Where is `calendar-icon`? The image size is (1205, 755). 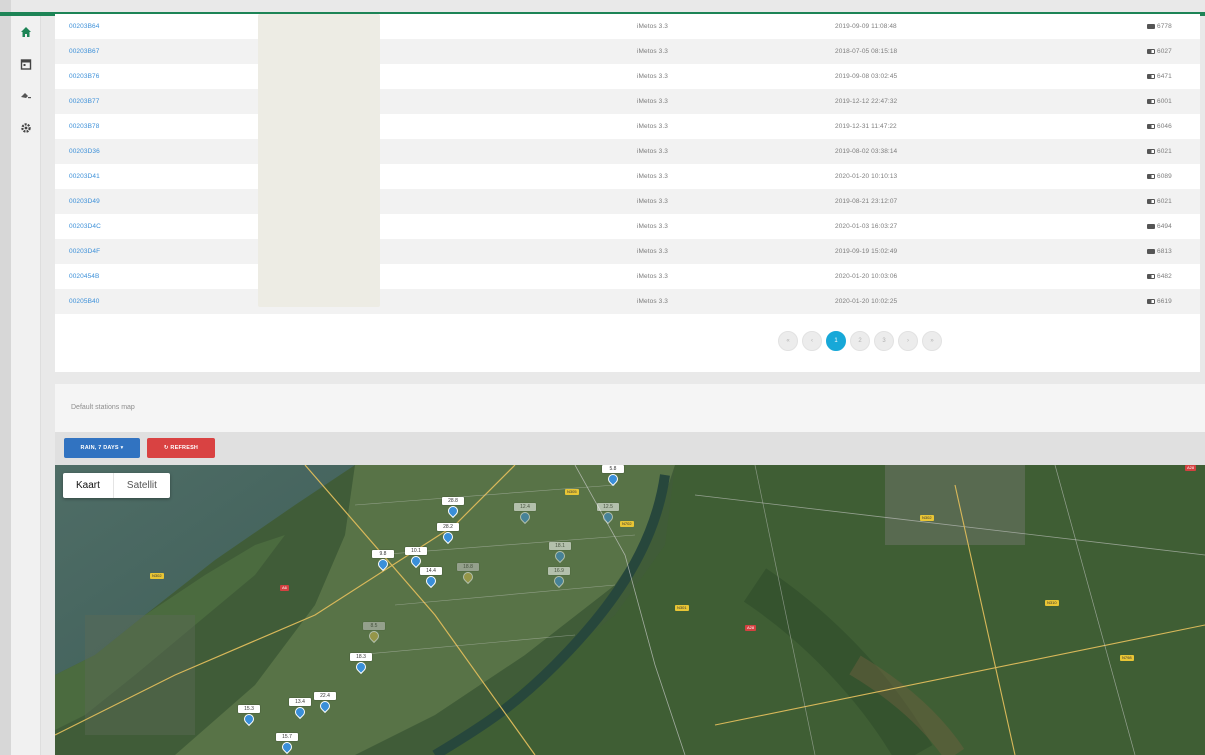
calendar-icon is located at coordinates (26, 64).